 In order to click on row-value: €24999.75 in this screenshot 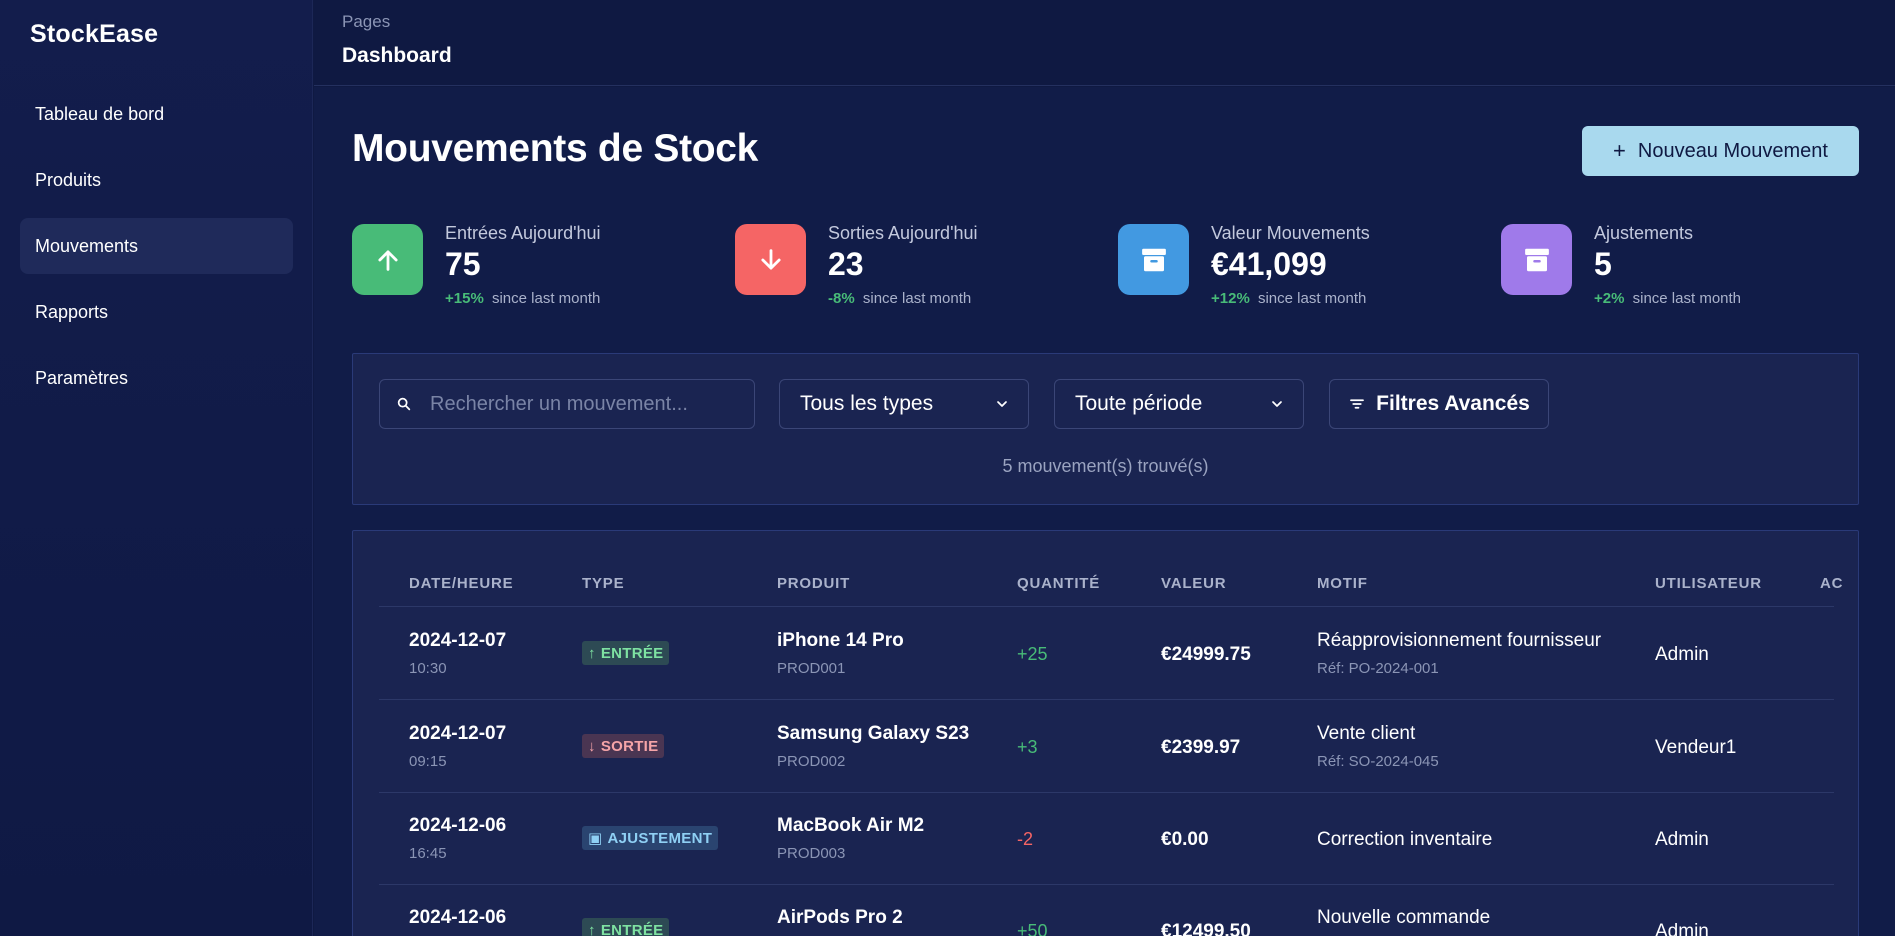, I will do `click(1206, 654)`.